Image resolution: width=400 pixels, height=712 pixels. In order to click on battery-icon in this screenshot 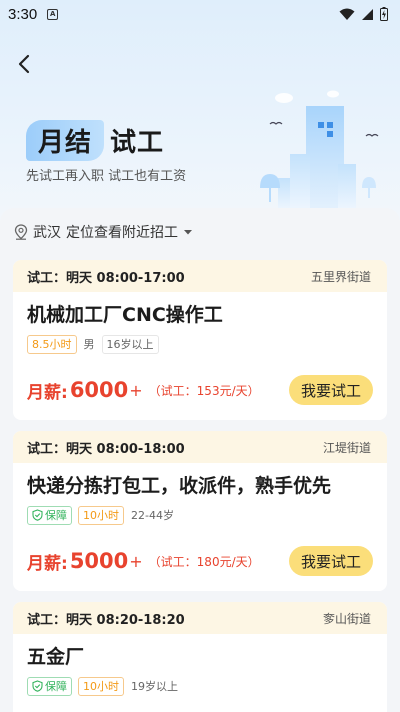, I will do `click(384, 14)`.